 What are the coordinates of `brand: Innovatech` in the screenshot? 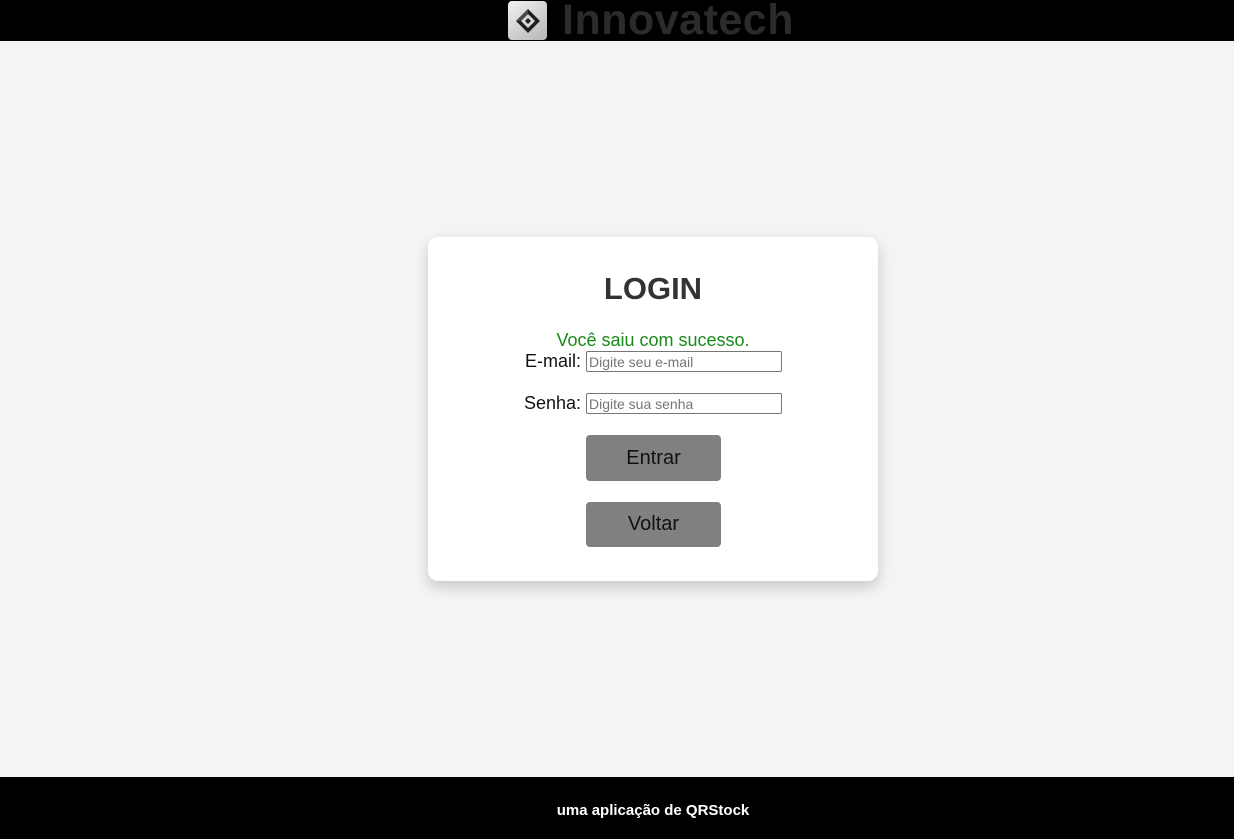 It's located at (651, 22).